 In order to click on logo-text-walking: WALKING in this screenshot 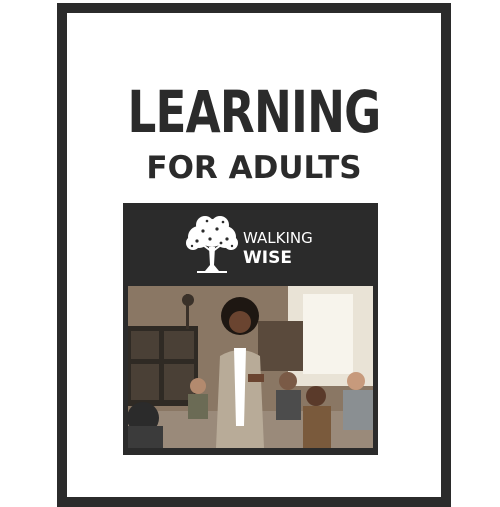, I will do `click(278, 238)`.